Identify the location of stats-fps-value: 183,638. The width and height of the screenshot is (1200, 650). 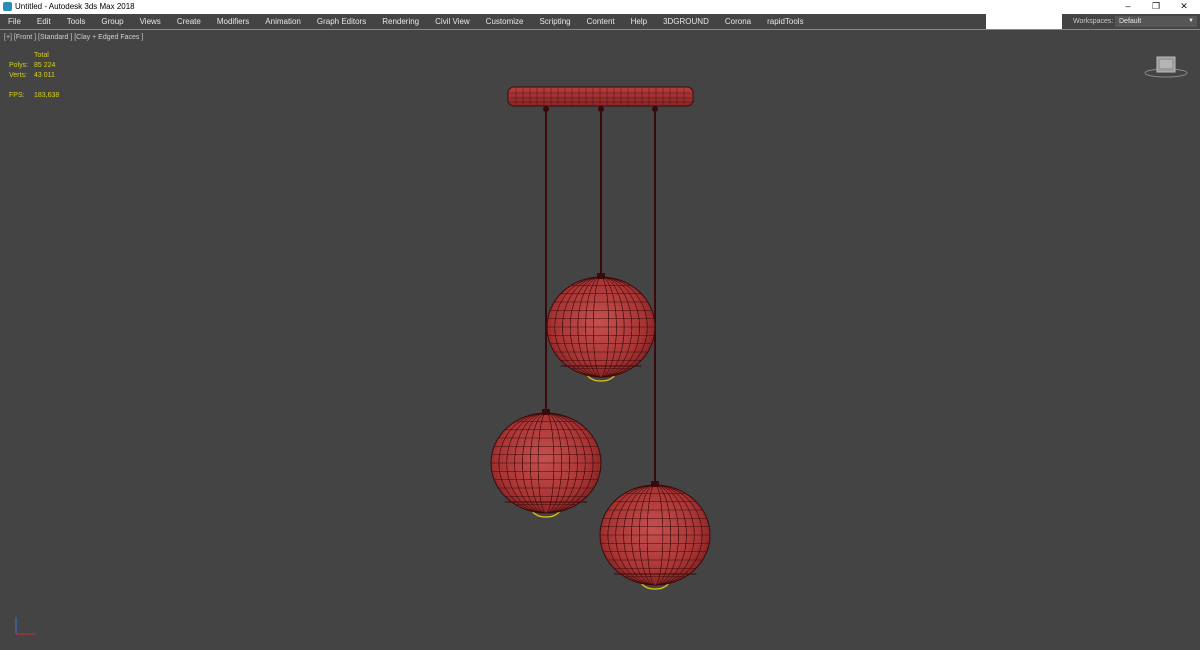
(47, 95).